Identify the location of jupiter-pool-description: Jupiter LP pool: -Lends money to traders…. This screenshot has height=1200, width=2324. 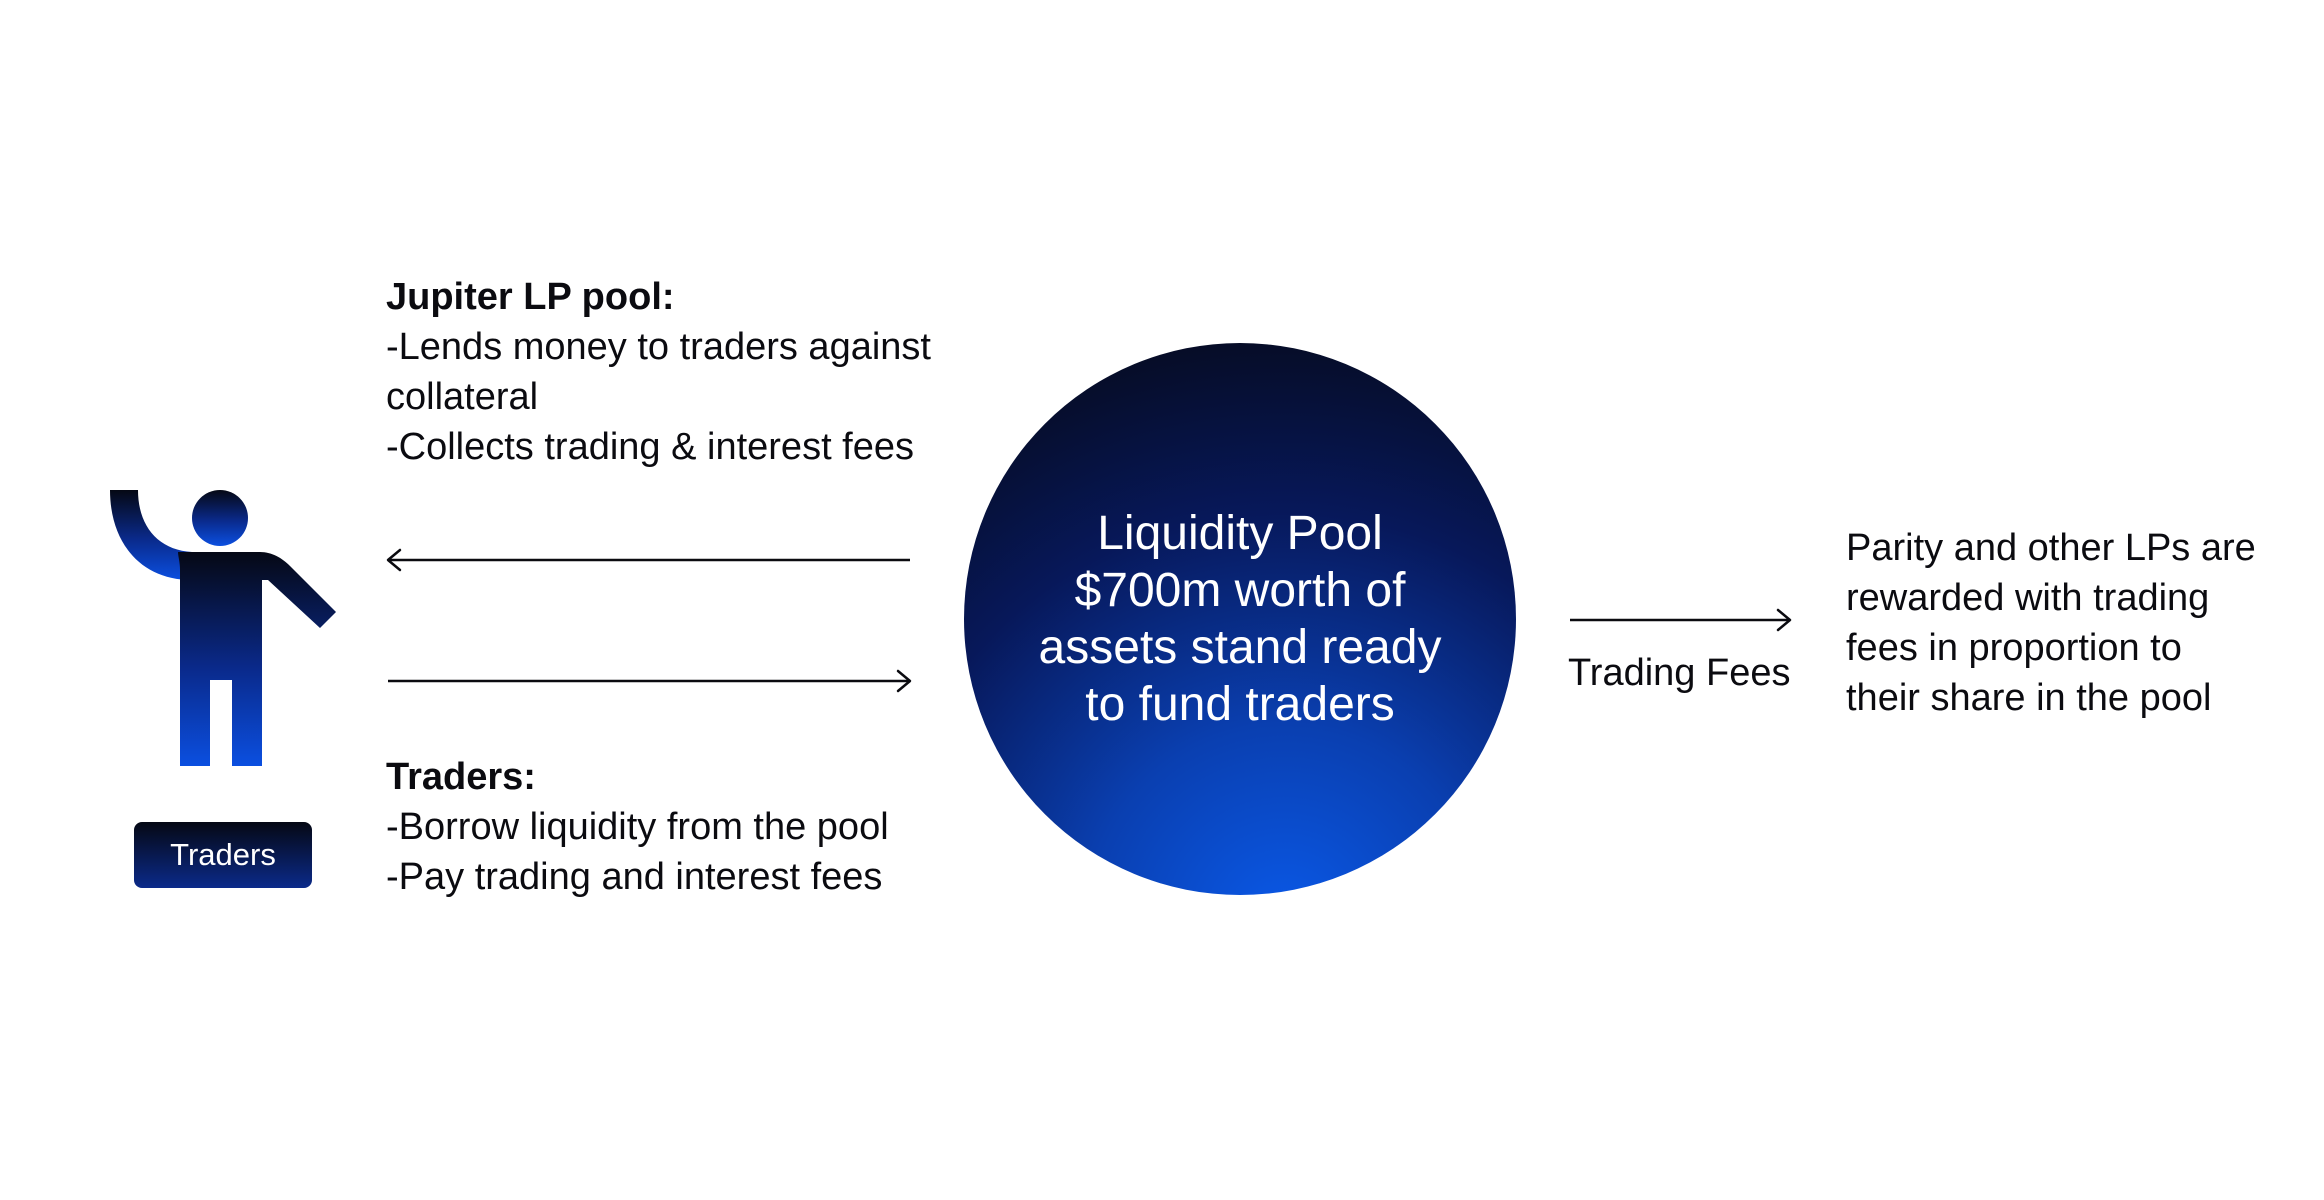
(686, 372).